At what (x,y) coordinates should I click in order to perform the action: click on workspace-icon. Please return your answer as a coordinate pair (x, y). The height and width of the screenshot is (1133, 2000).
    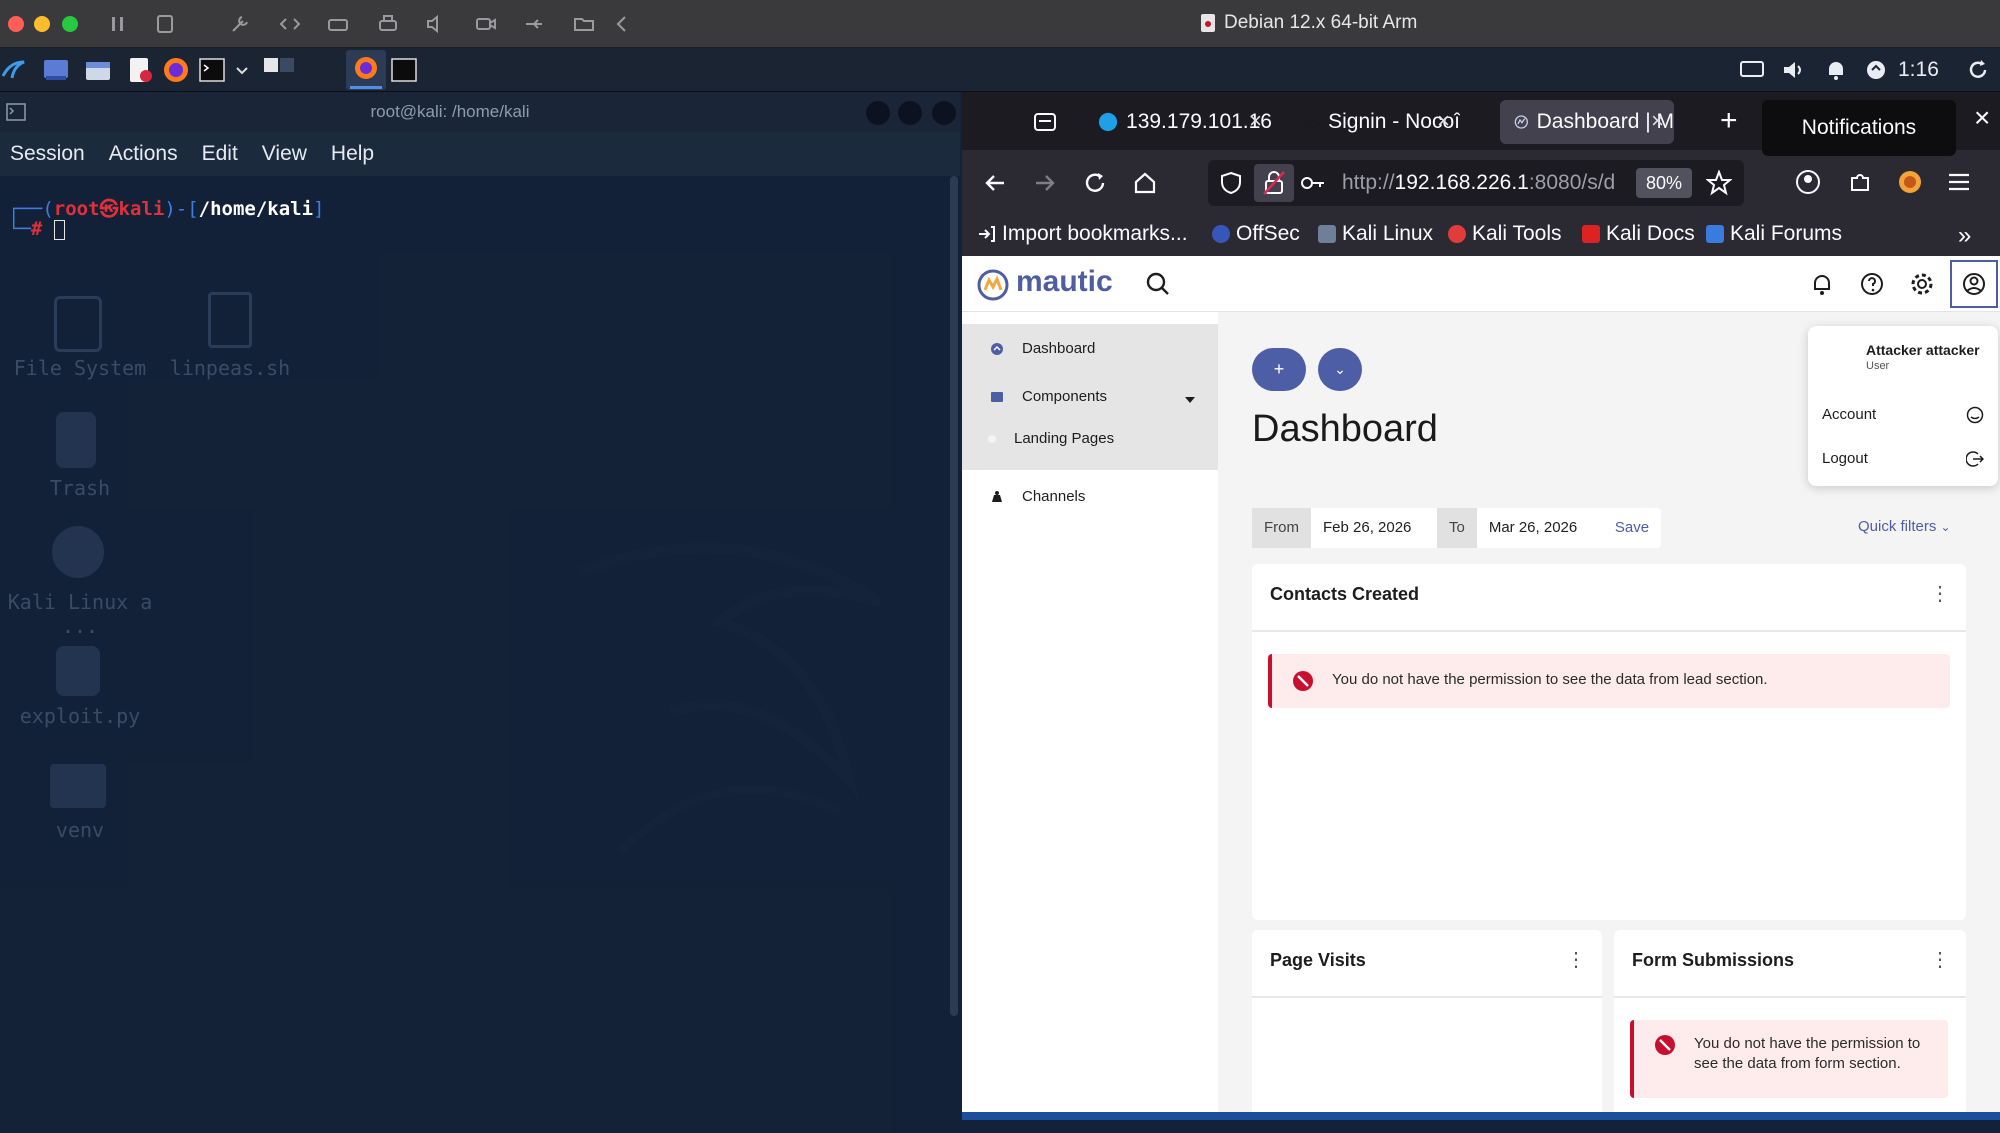
    Looking at the image, I should click on (56, 70).